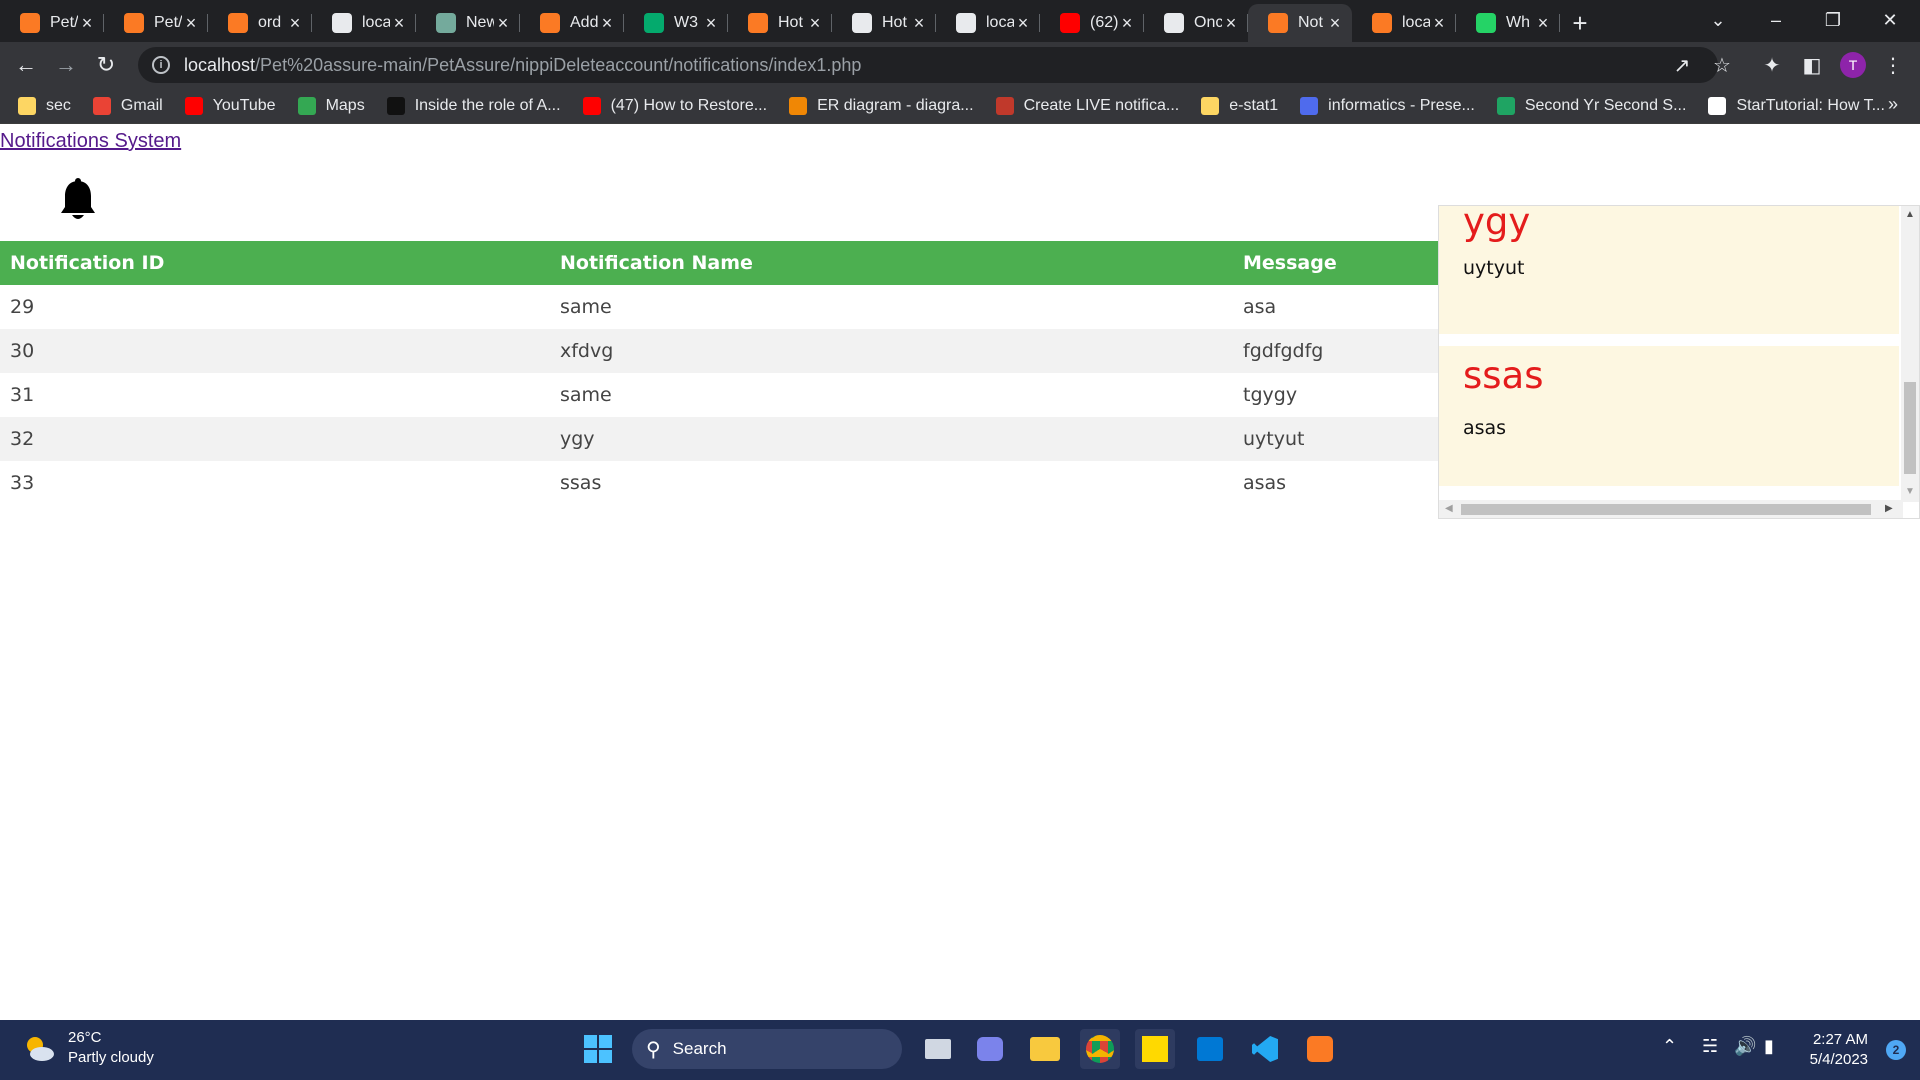 This screenshot has width=1920, height=1080. Describe the element at coordinates (1893, 104) in the screenshot. I see `more-bookmarks-icon: »` at that location.